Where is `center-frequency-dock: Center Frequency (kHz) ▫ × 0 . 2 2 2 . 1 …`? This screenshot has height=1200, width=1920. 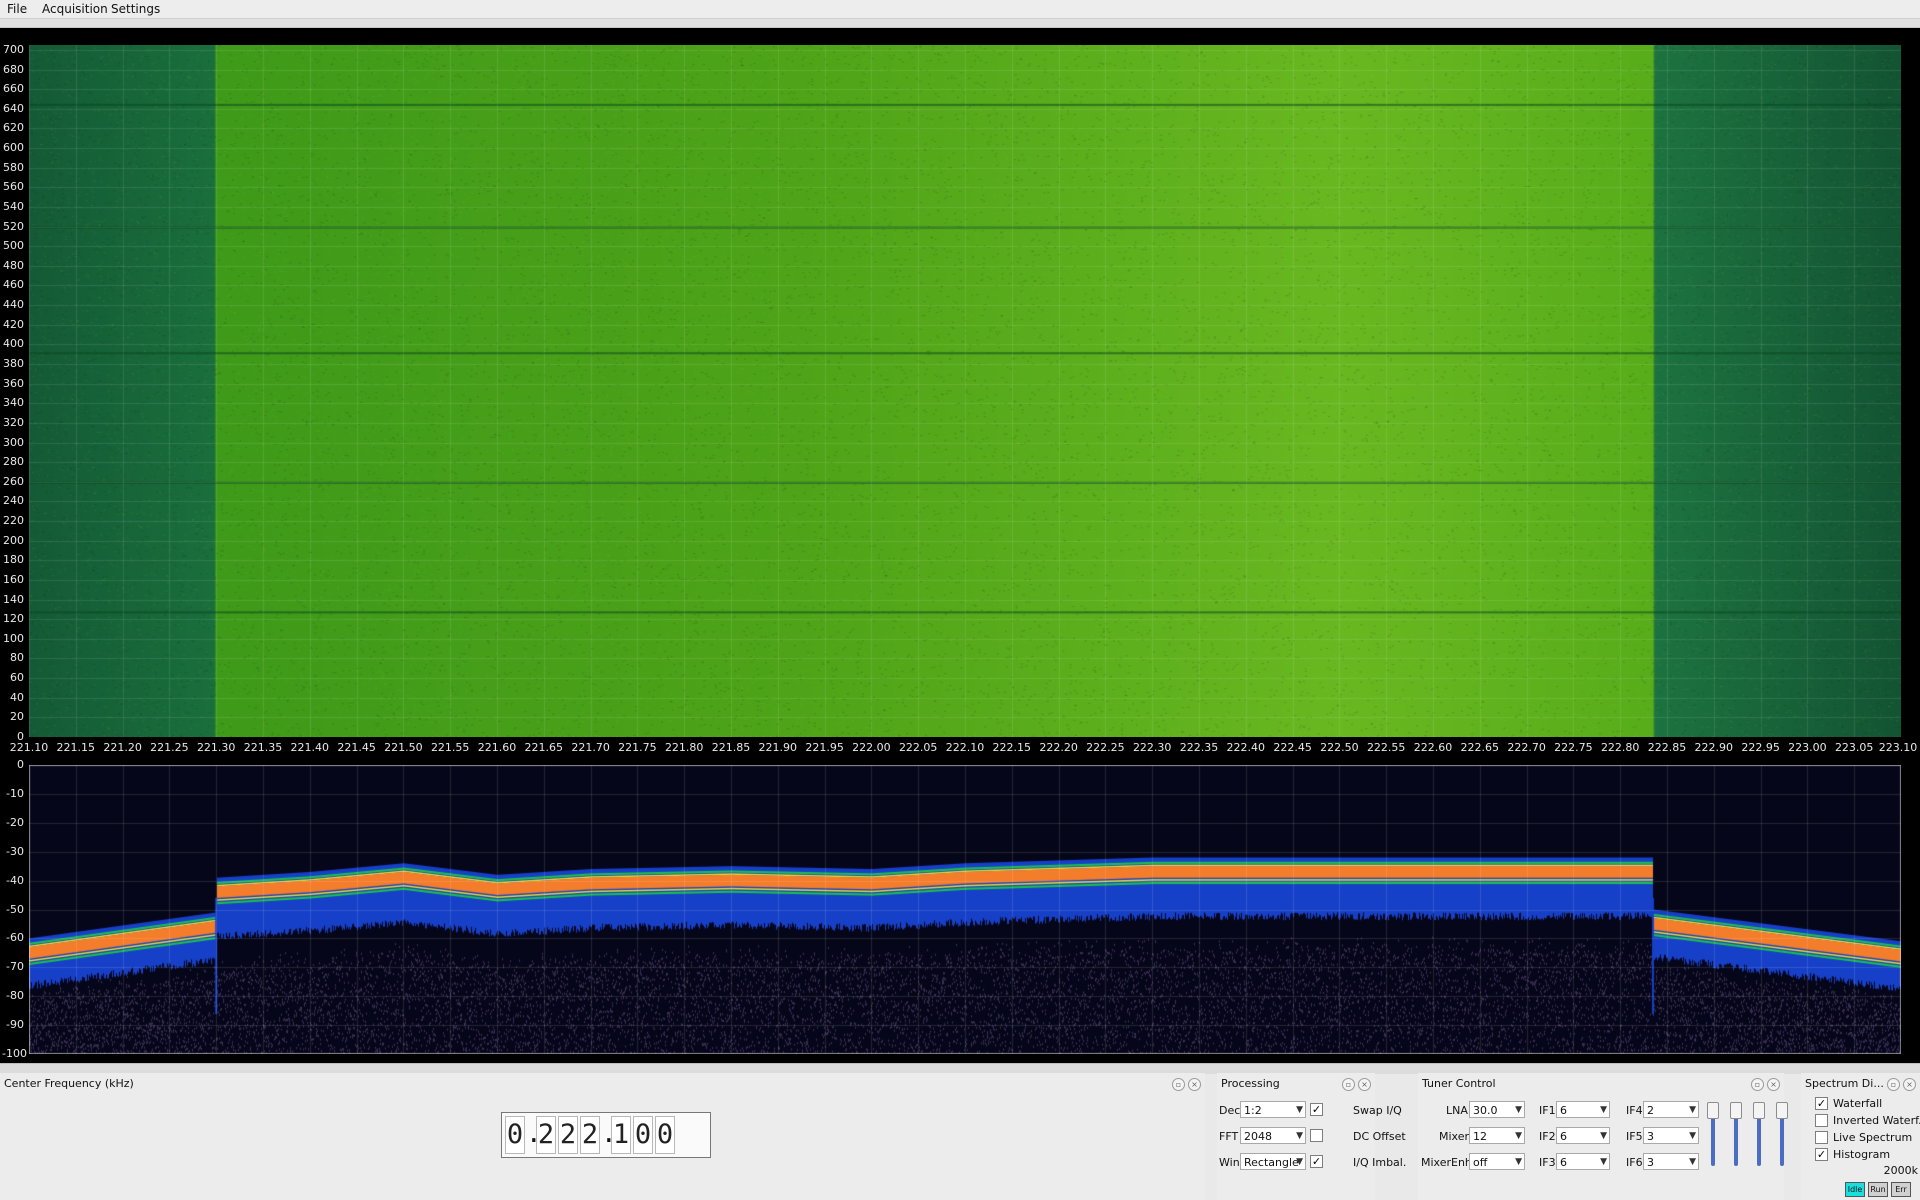 center-frequency-dock: Center Frequency (kHz) ▫ × 0 . 2 2 2 . 1 … is located at coordinates (602, 1136).